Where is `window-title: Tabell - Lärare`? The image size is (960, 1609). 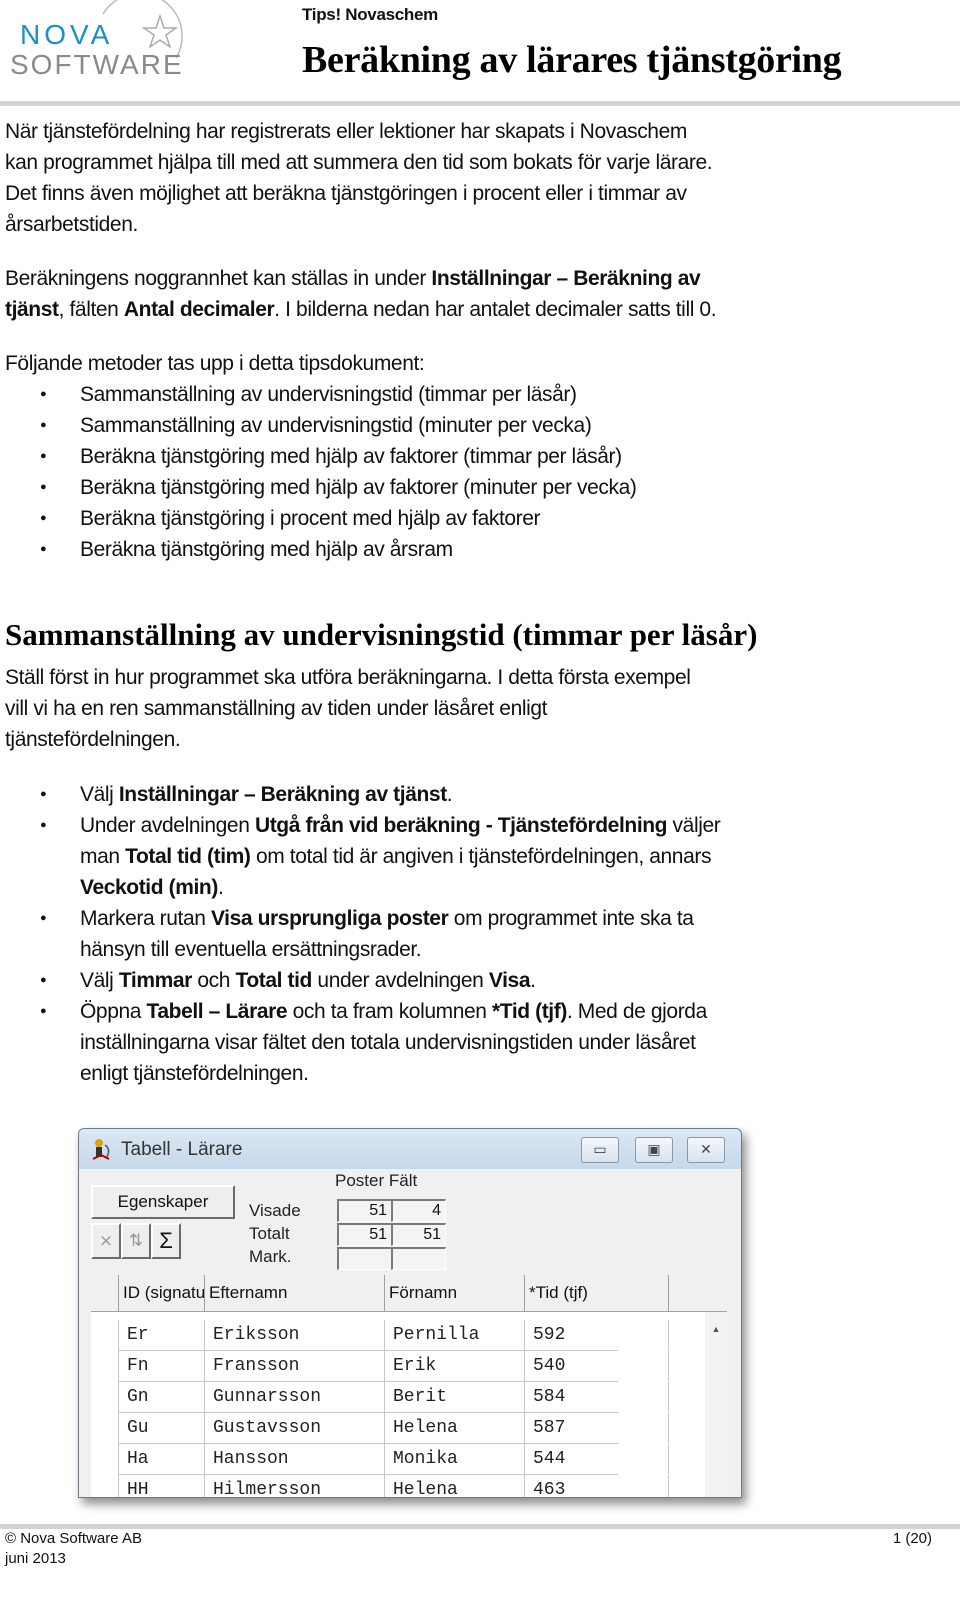
window-title: Tabell - Lärare is located at coordinates (182, 1149).